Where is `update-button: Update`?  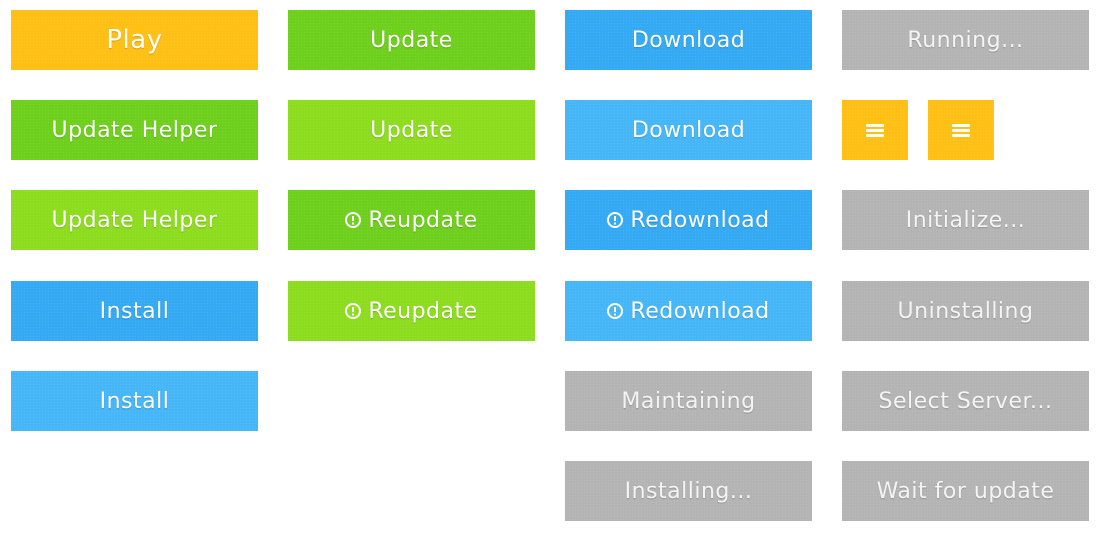 update-button: Update is located at coordinates (411, 40).